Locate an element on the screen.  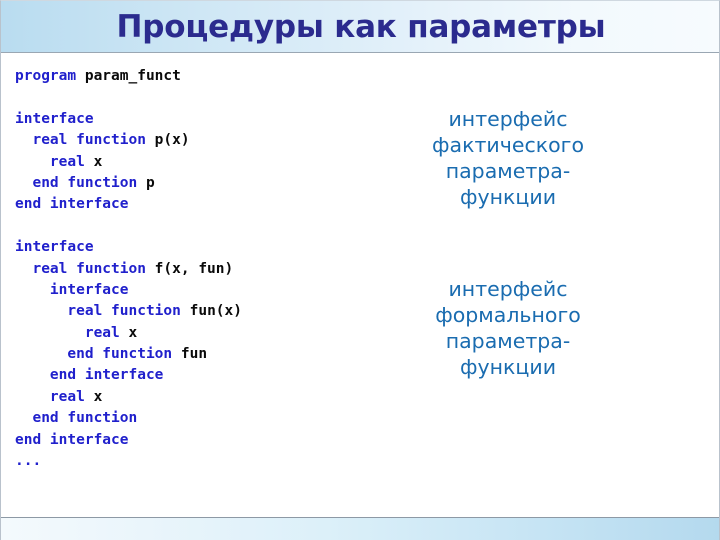
code-line: real function p(x) is located at coordinates (180, 140).